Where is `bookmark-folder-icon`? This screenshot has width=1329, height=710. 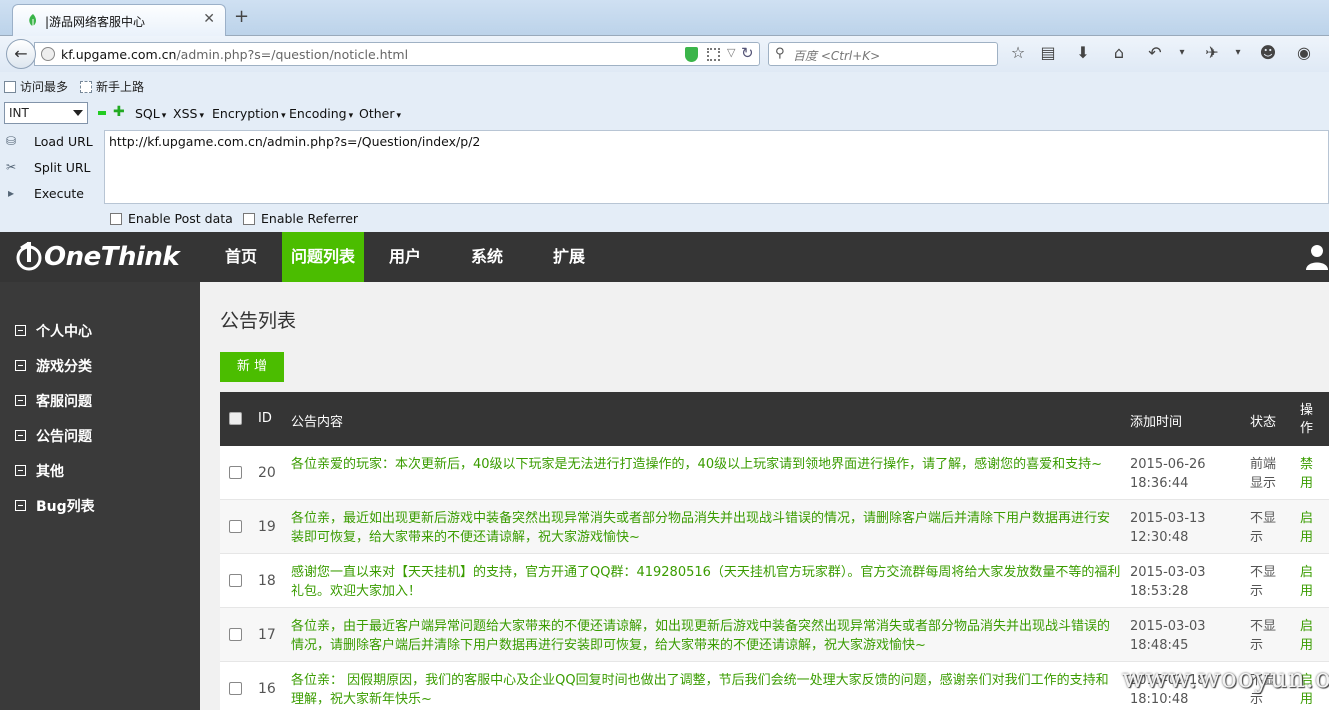 bookmark-folder-icon is located at coordinates (86, 87).